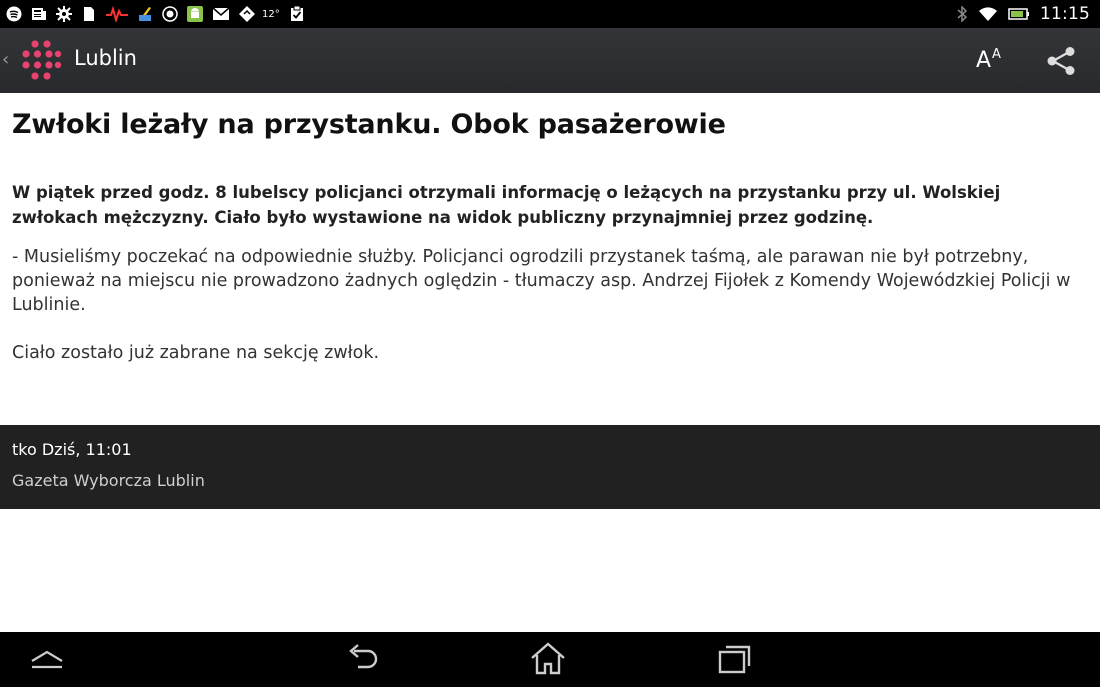 This screenshot has width=1100, height=687. Describe the element at coordinates (155, 14) in the screenshot. I see `notification-icons: 12°` at that location.